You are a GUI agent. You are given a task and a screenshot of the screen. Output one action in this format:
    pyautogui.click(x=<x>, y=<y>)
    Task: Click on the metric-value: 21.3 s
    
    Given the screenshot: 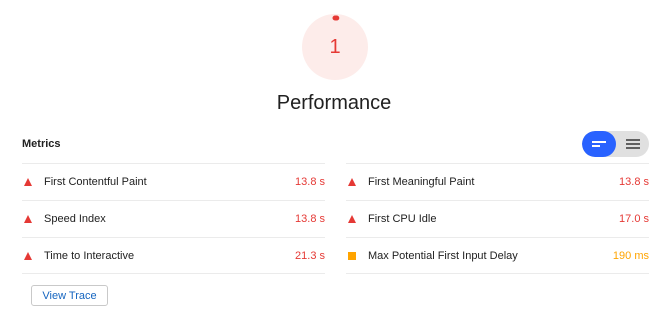 What is the action you would take?
    pyautogui.click(x=310, y=255)
    